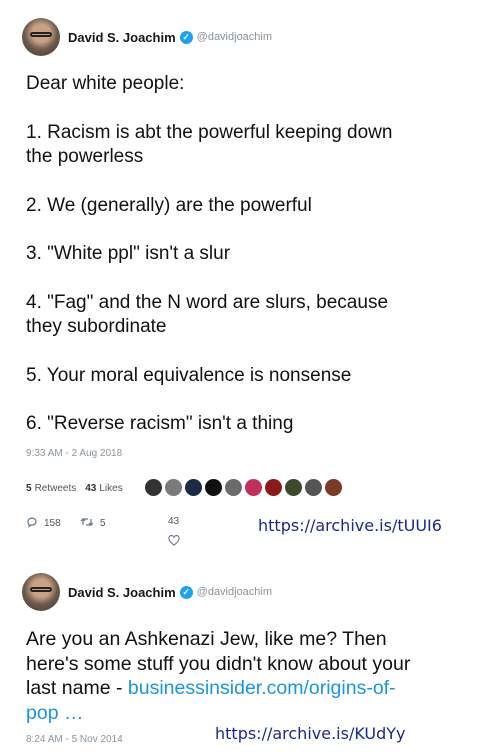 This screenshot has height=755, width=477. I want to click on archive-link: https://archive.is/tUUI6, so click(350, 525).